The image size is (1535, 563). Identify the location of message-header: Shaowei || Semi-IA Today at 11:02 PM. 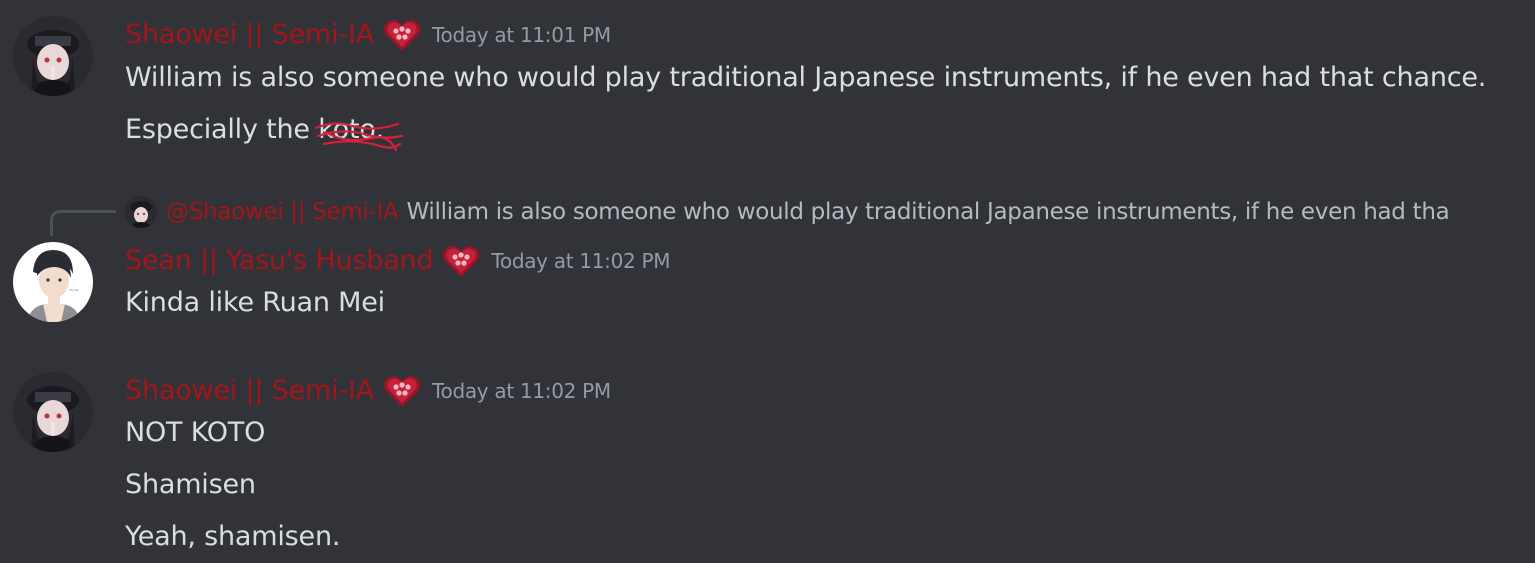
(368, 391).